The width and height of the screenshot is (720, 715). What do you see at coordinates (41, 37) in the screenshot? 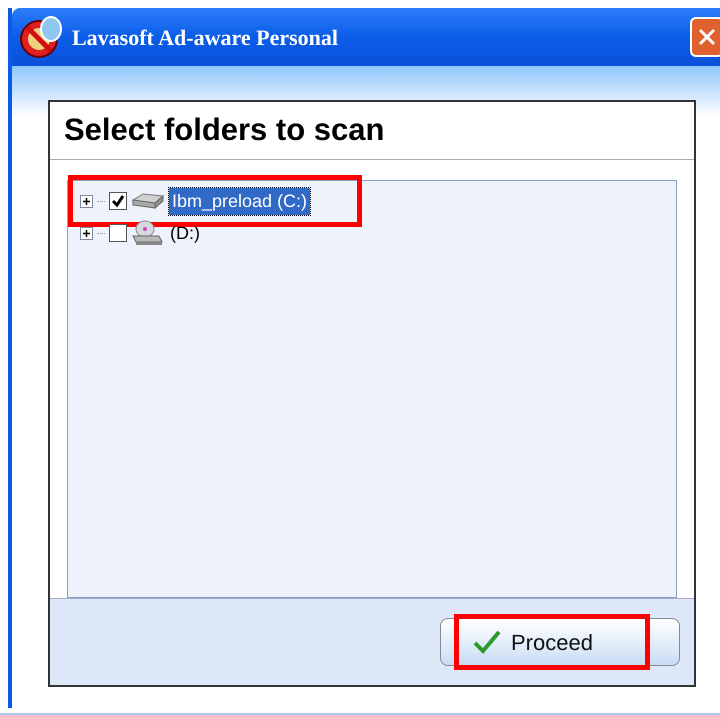
I see `app-logo-icon` at bounding box center [41, 37].